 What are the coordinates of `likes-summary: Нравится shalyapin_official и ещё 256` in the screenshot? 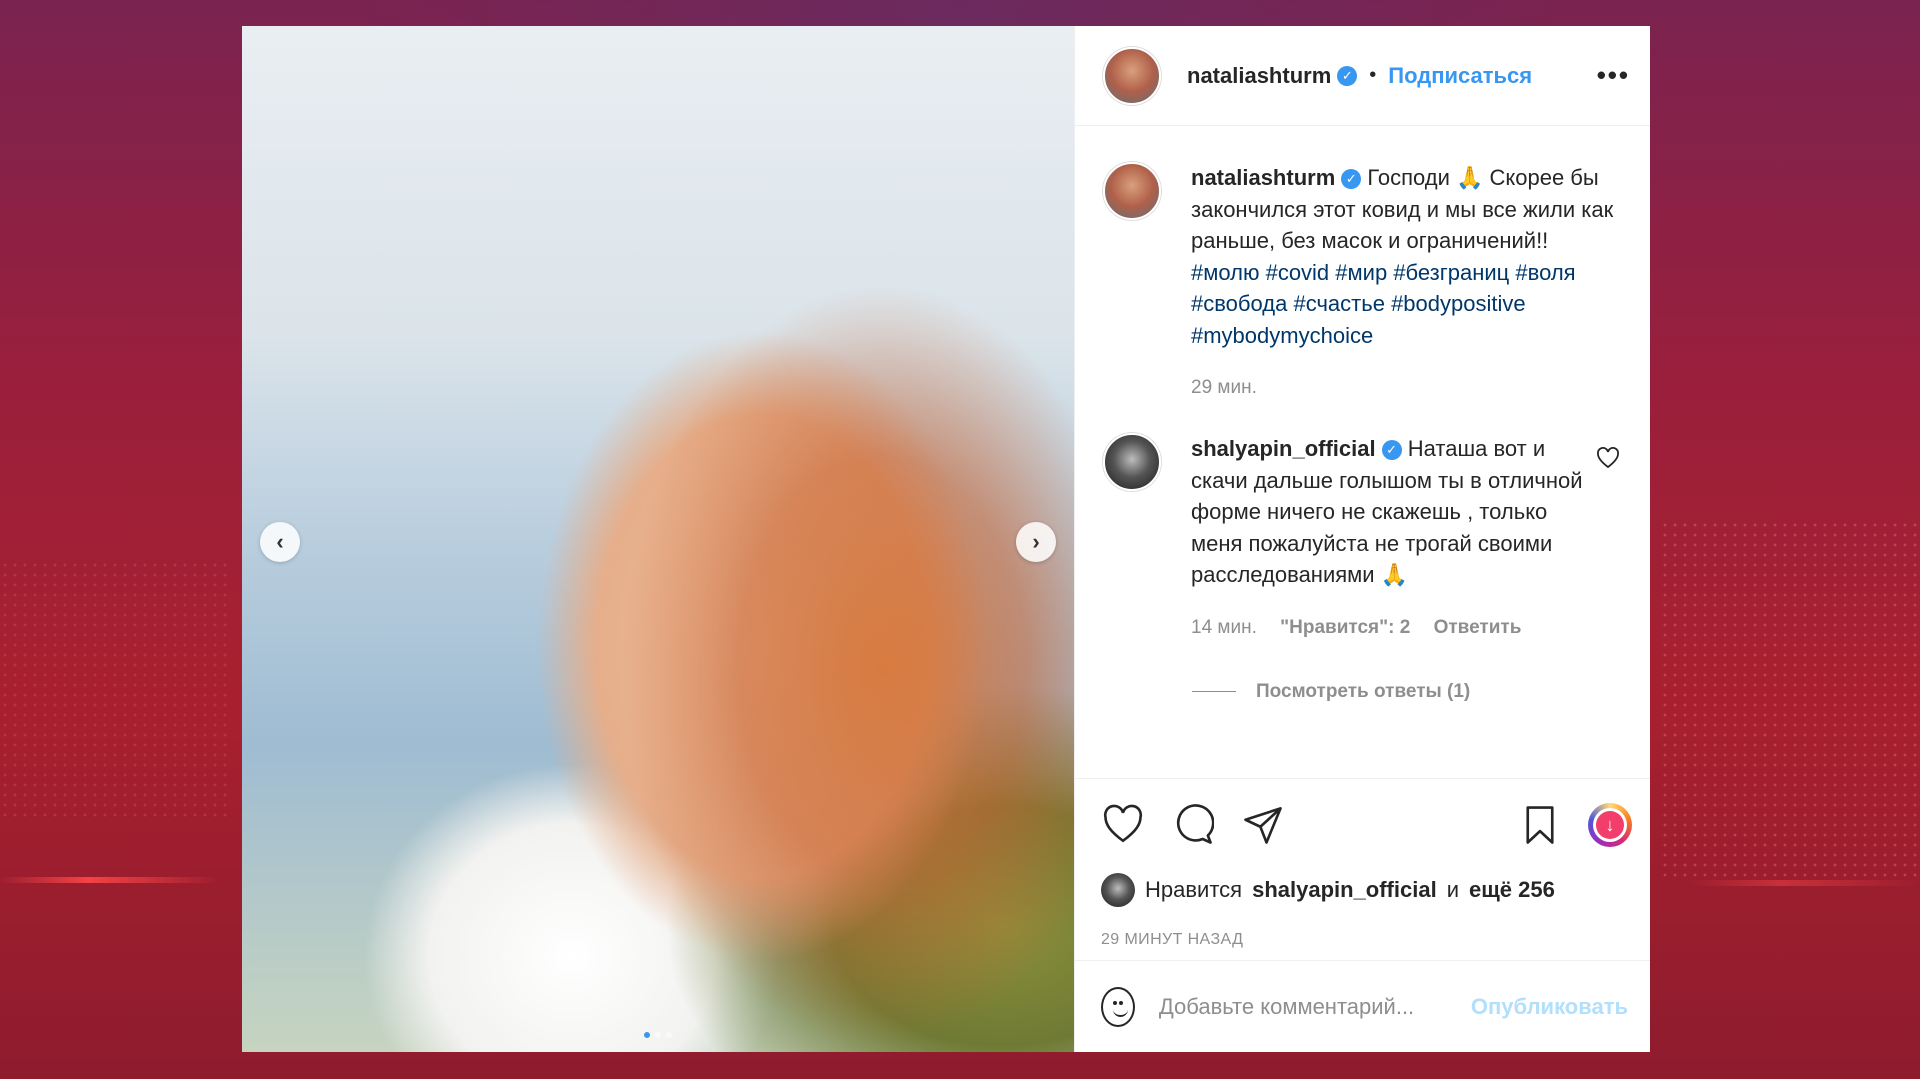 It's located at (1362, 890).